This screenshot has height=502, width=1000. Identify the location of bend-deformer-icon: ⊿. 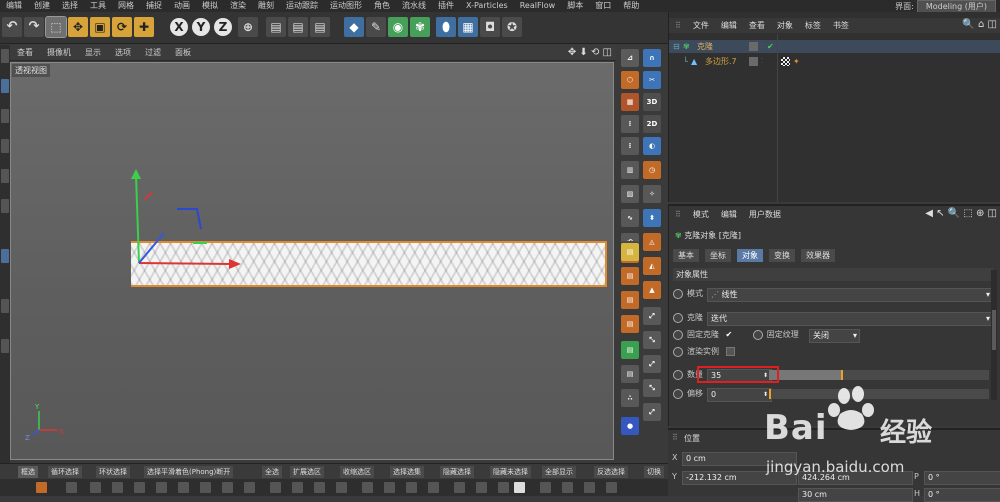
(630, 58).